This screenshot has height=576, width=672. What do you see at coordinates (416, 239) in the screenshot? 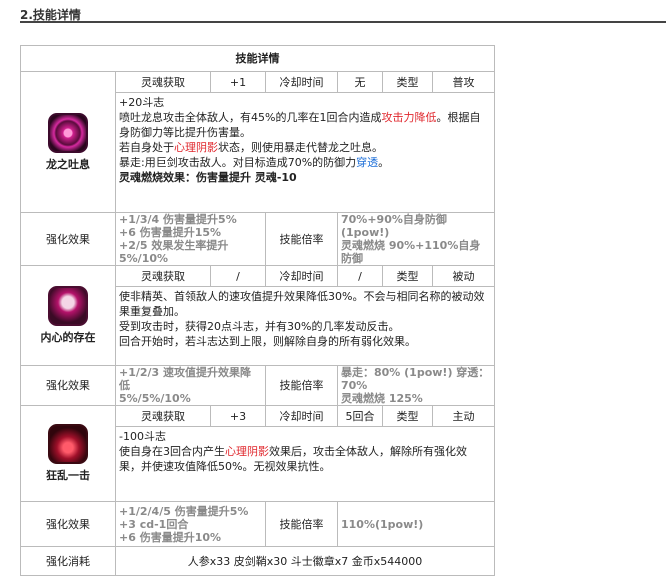
I see `skill-1-multiplier: 70%+90%自身防御(1pow!) 灵魂燃烧 90%+110%自身防御` at bounding box center [416, 239].